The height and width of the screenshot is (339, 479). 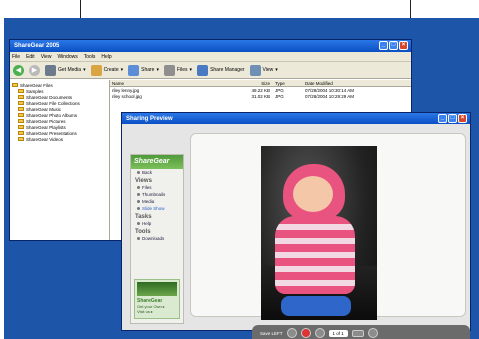 I want to click on menu-tools: Tools, so click(x=90, y=57).